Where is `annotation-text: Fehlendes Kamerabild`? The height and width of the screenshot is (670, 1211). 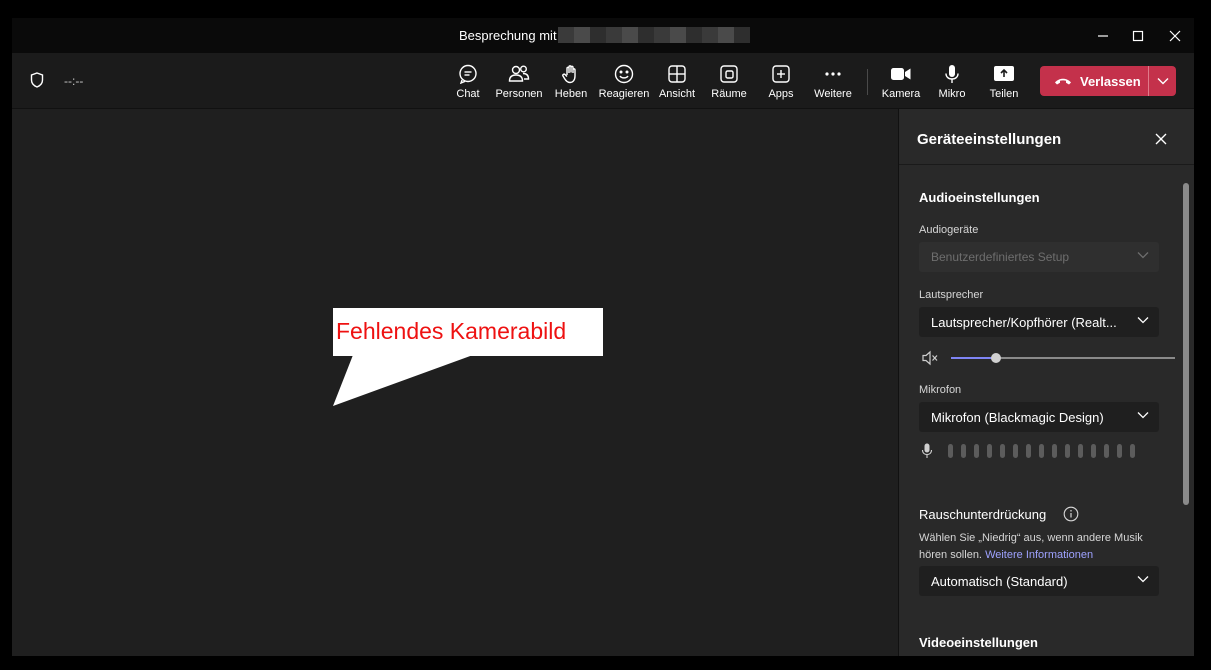 annotation-text: Fehlendes Kamerabild is located at coordinates (451, 331).